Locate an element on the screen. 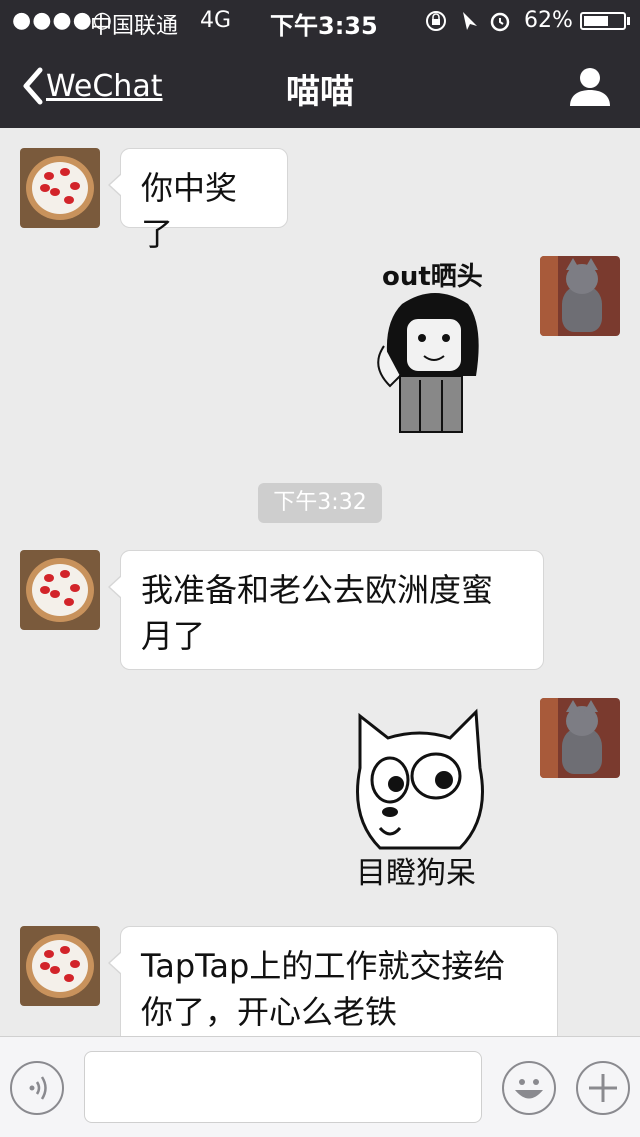  sticker-out-head: out晒头 is located at coordinates (435, 346).